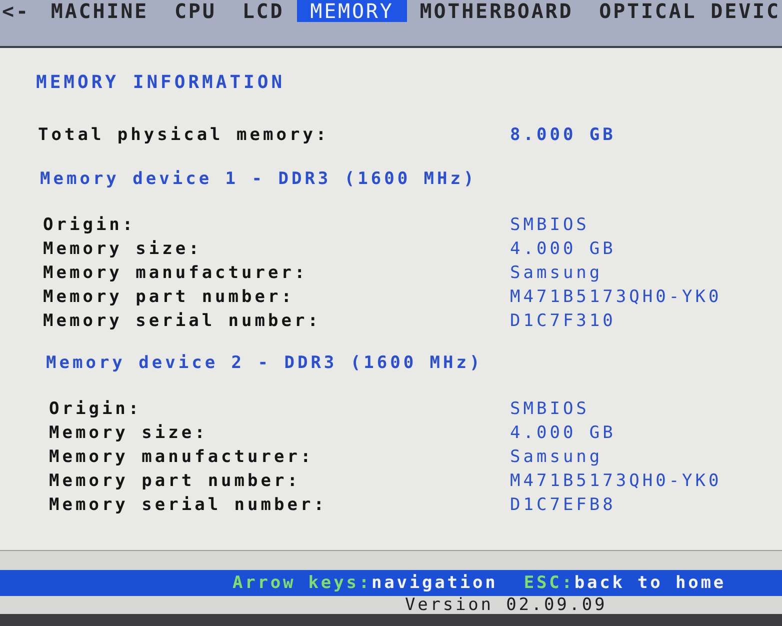 The height and width of the screenshot is (626, 782). What do you see at coordinates (506, 605) in the screenshot?
I see `version-text: Version 02.09.09` at bounding box center [506, 605].